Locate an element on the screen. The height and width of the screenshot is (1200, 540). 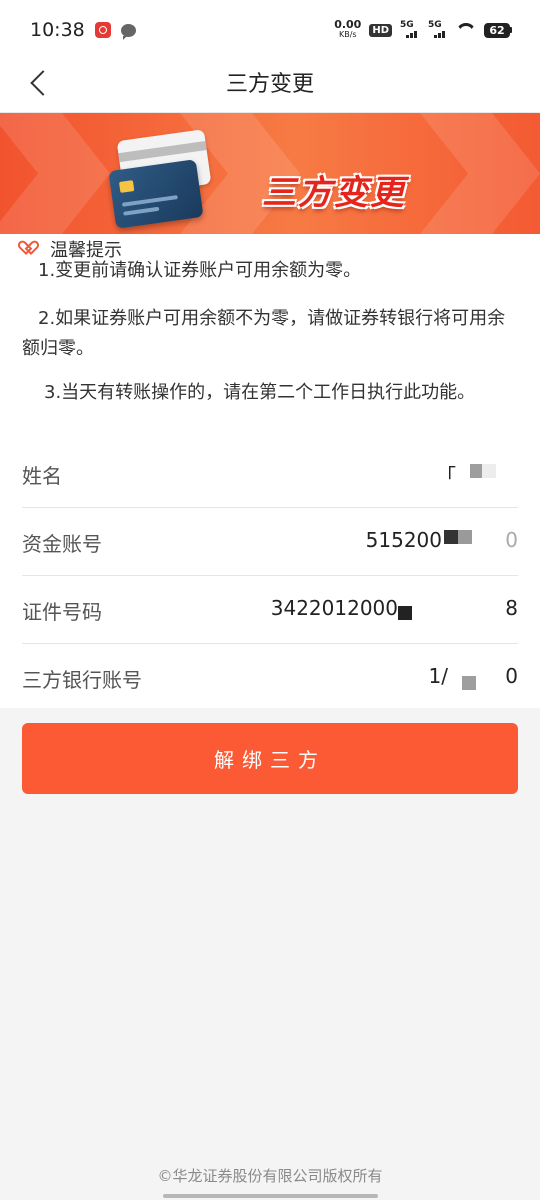
cell-signal-2-icon: 5G is located at coordinates (438, 29).